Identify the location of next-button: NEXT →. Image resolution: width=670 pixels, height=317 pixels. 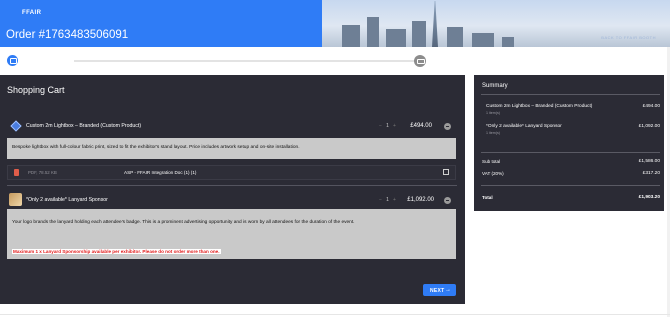
(439, 290).